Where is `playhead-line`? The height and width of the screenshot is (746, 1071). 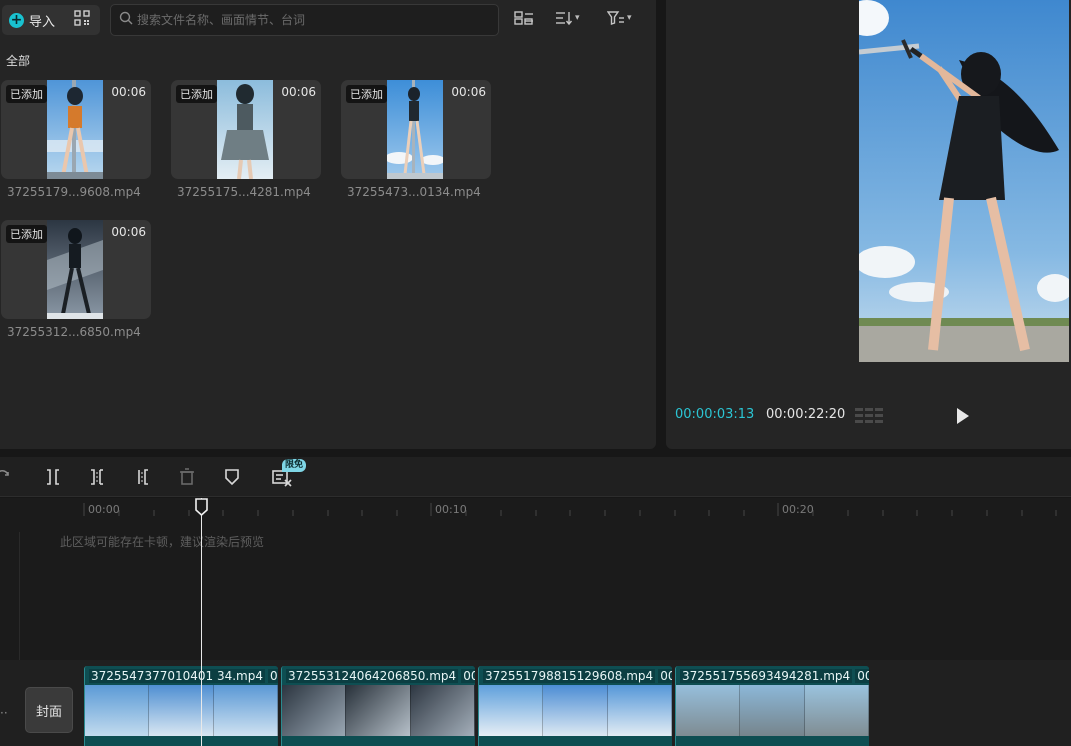
playhead-line is located at coordinates (201, 622).